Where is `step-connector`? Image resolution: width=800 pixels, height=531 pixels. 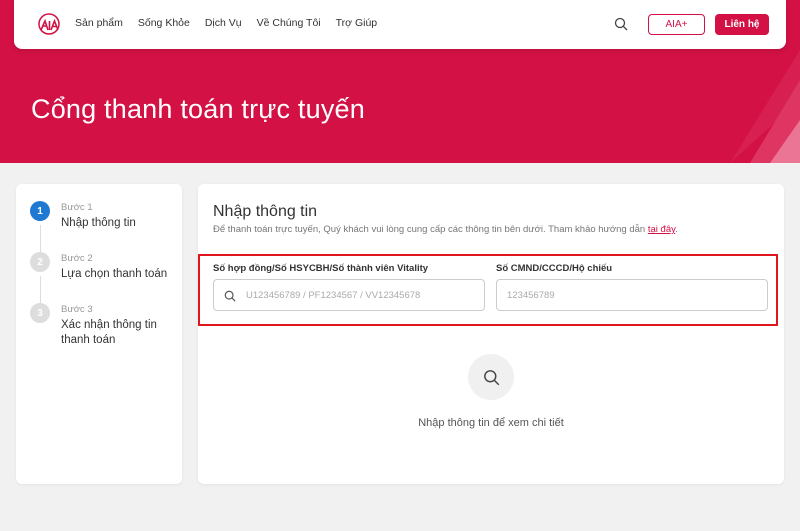
step-connector is located at coordinates (40, 289).